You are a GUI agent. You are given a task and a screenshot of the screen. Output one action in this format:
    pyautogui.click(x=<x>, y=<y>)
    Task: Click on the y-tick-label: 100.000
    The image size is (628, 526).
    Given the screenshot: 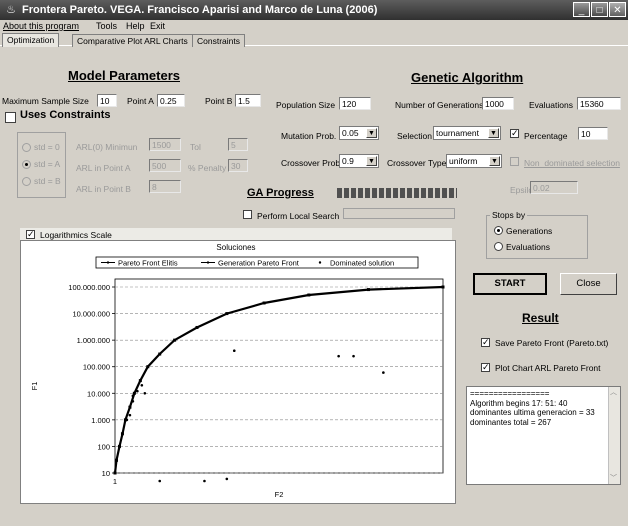 What is the action you would take?
    pyautogui.click(x=96, y=367)
    